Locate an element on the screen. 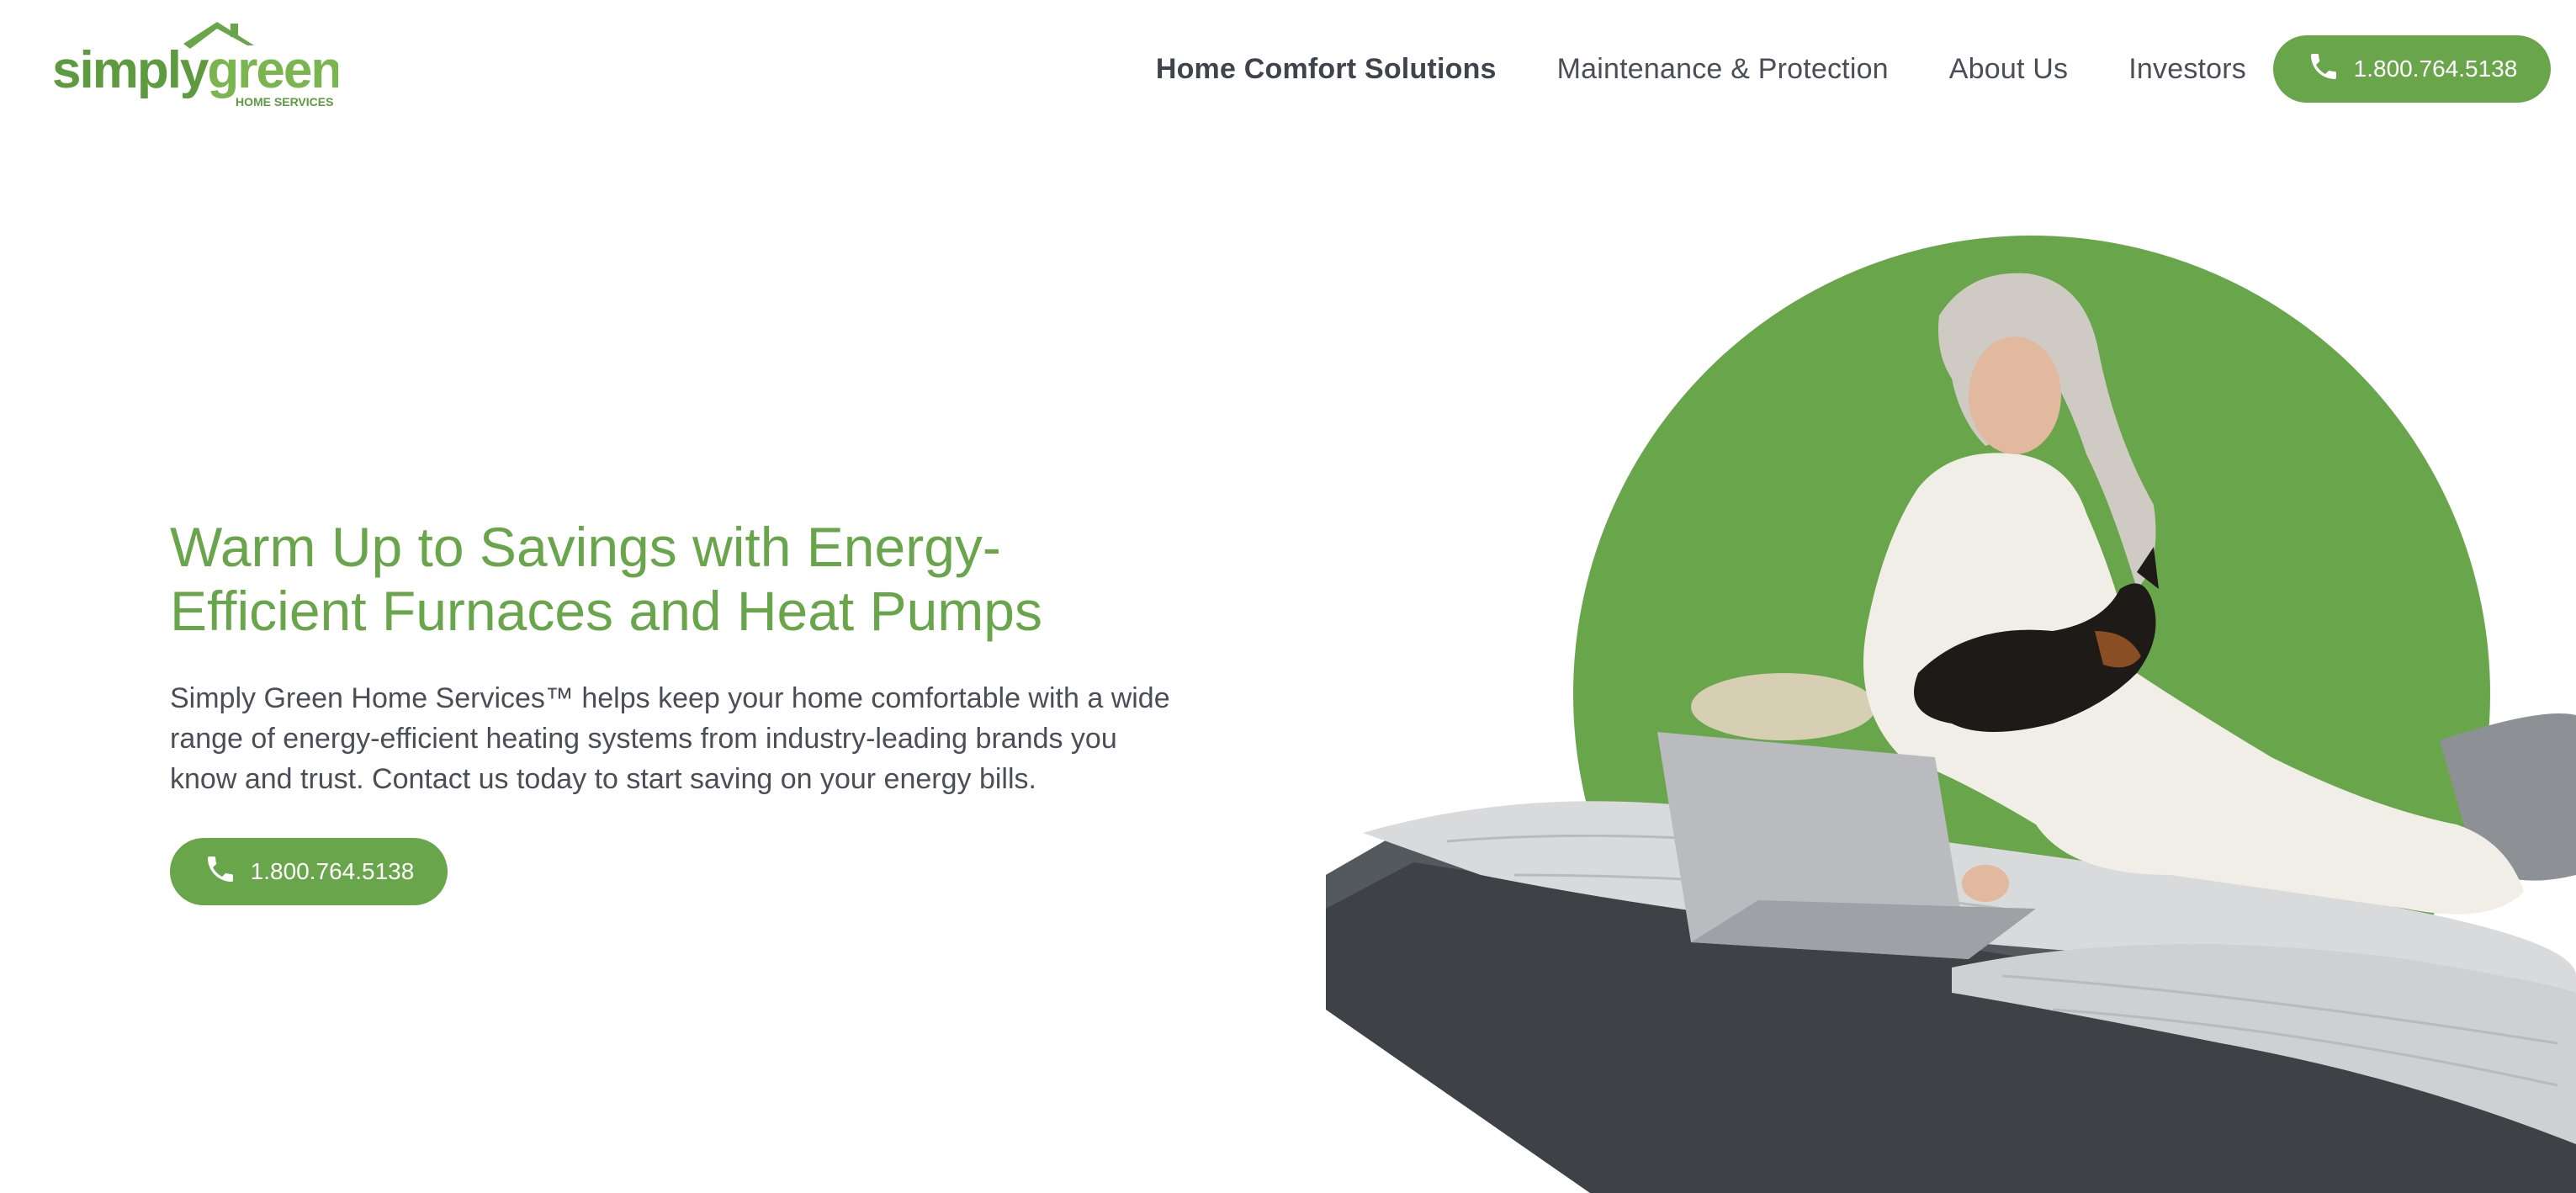 Image resolution: width=2576 pixels, height=1193 pixels. hero-title-line-1: Warm Up to Savings with Energy- is located at coordinates (585, 547).